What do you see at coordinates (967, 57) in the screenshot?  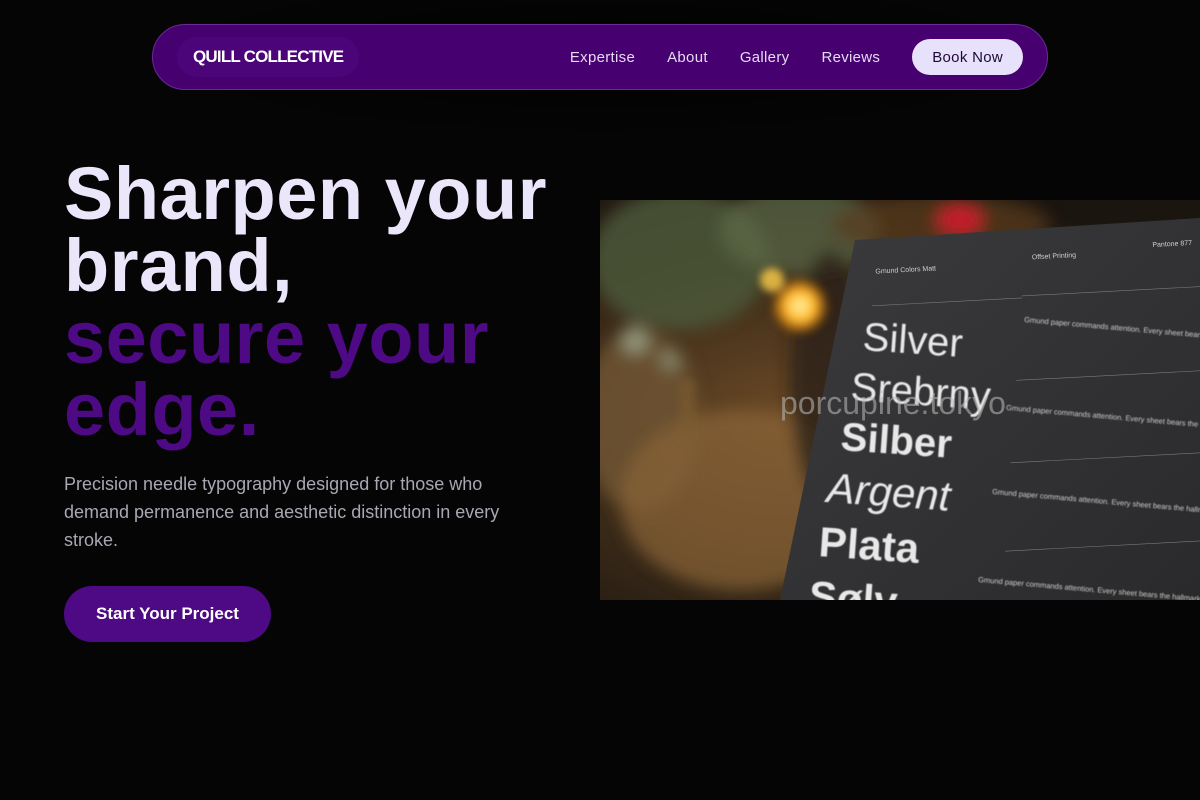 I see `book-now-button: Book Now` at bounding box center [967, 57].